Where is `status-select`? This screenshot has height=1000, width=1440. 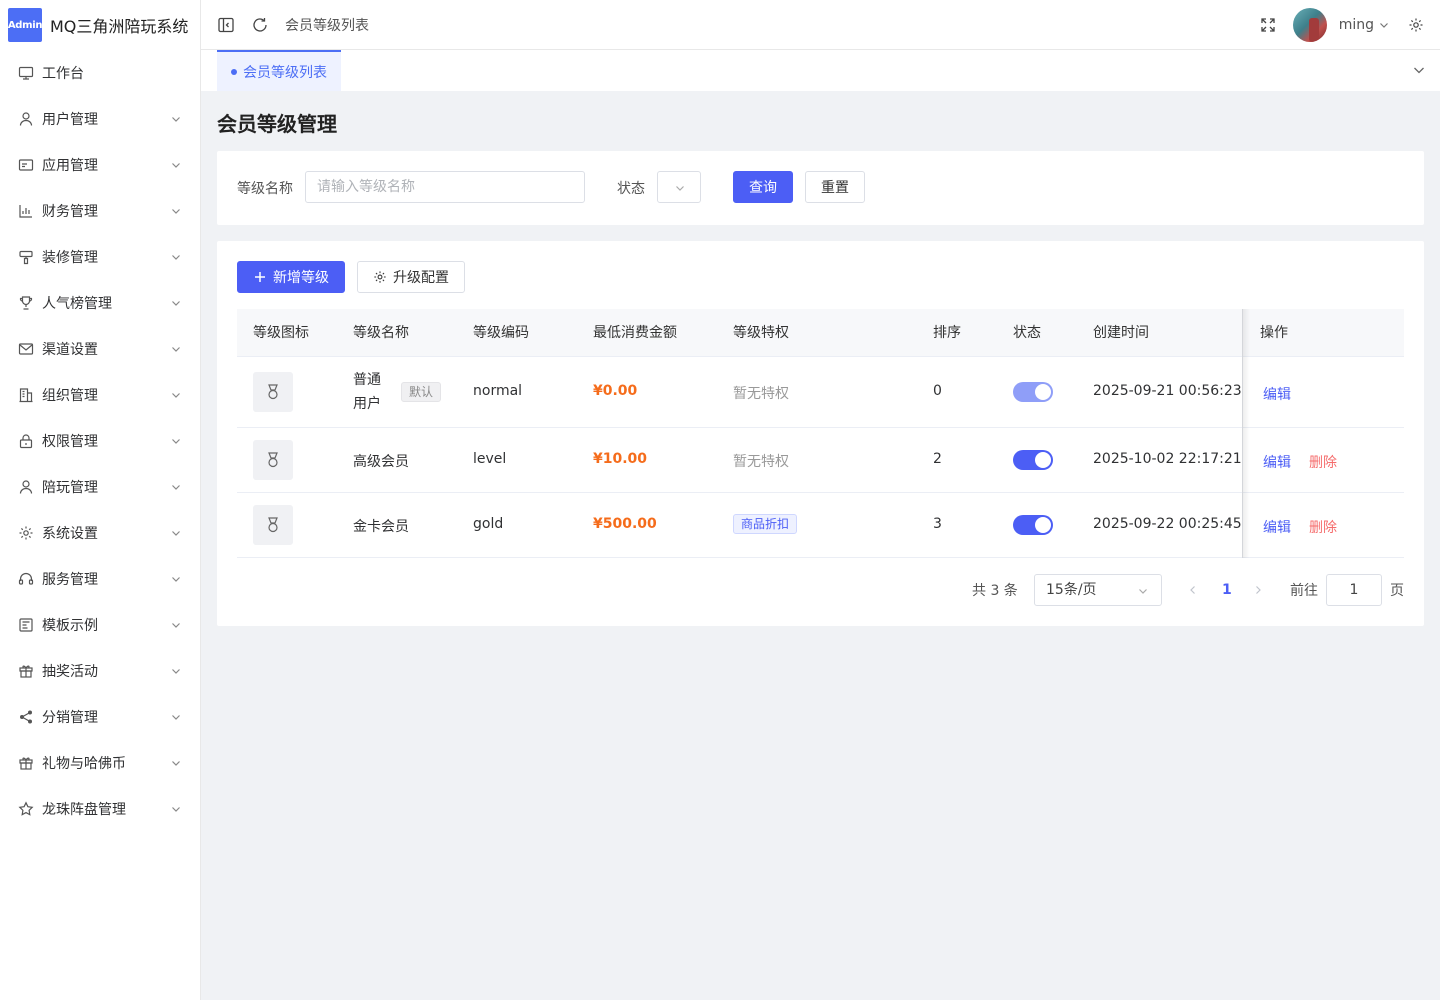 status-select is located at coordinates (679, 187).